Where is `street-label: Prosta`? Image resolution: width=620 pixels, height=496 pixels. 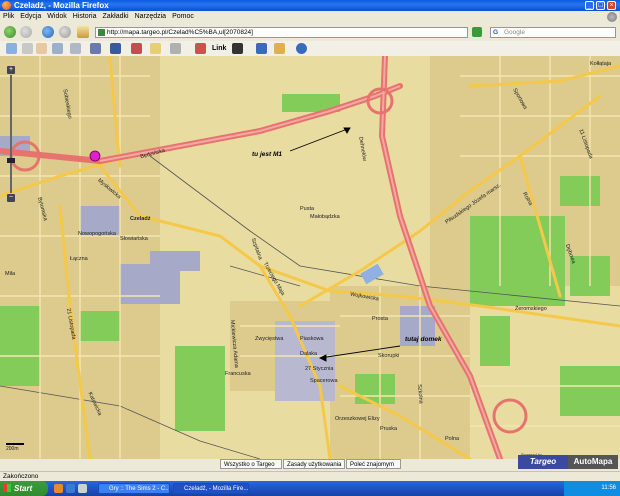 street-label: Prosta is located at coordinates (380, 319).